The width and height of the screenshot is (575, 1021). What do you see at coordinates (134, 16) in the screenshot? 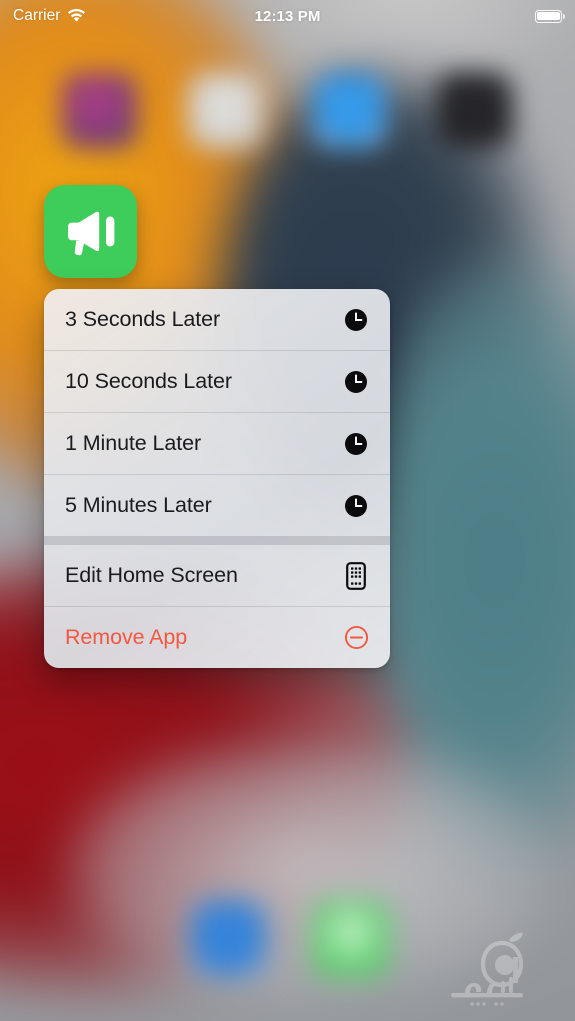
I see `status-bar-left: Carrier` at bounding box center [134, 16].